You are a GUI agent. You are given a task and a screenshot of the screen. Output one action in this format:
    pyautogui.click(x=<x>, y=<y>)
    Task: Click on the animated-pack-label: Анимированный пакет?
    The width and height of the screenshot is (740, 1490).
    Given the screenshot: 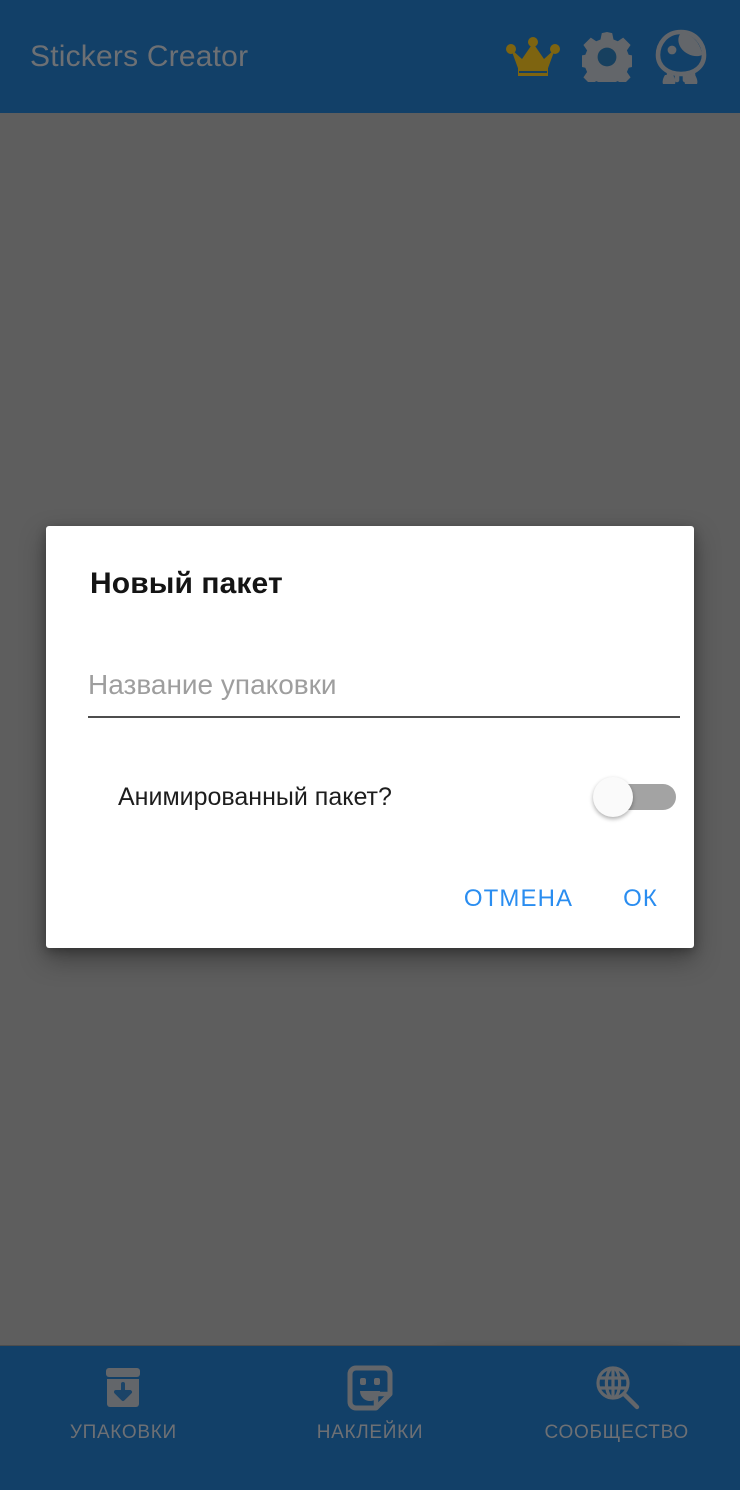 What is the action you would take?
    pyautogui.click(x=255, y=796)
    